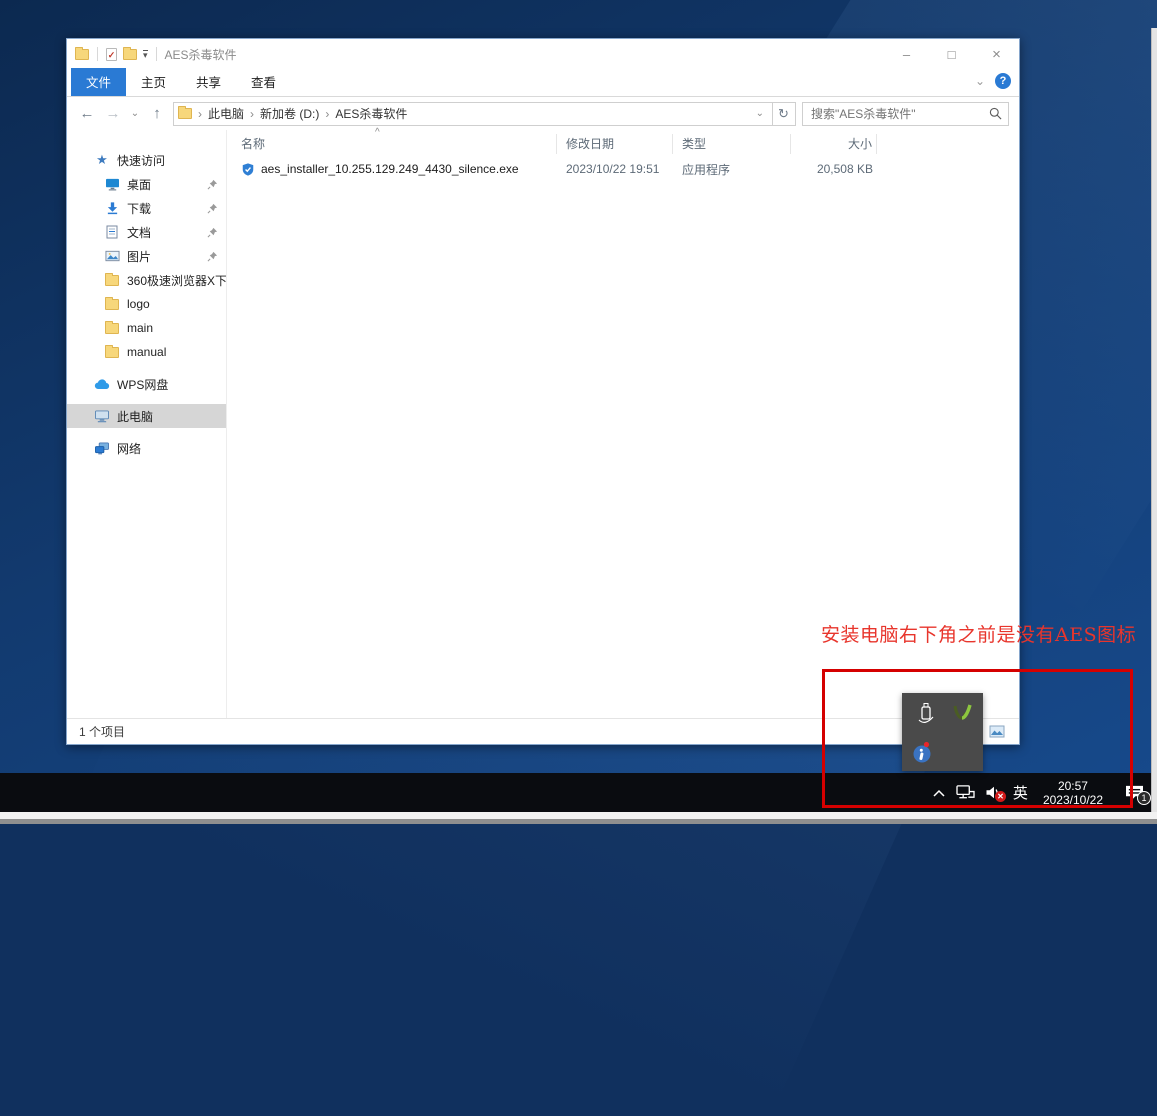 This screenshot has width=1157, height=1116. What do you see at coordinates (926, 716) in the screenshot?
I see `usb-eject-icon` at bounding box center [926, 716].